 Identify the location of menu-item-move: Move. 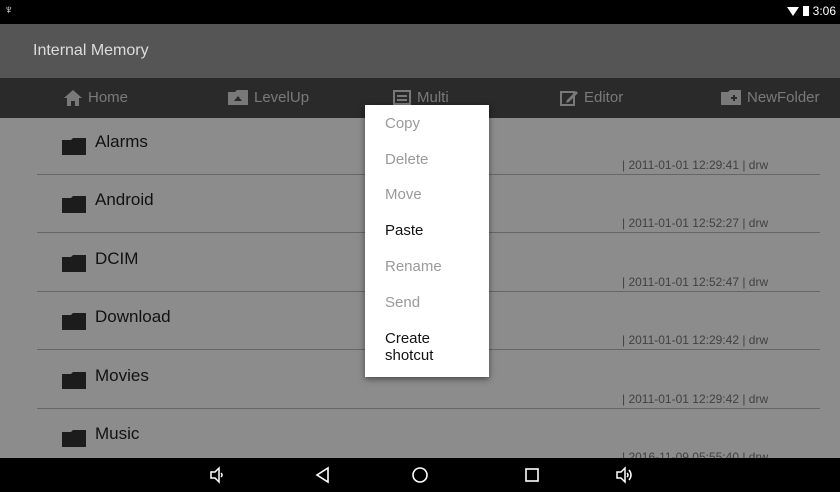
(403, 194).